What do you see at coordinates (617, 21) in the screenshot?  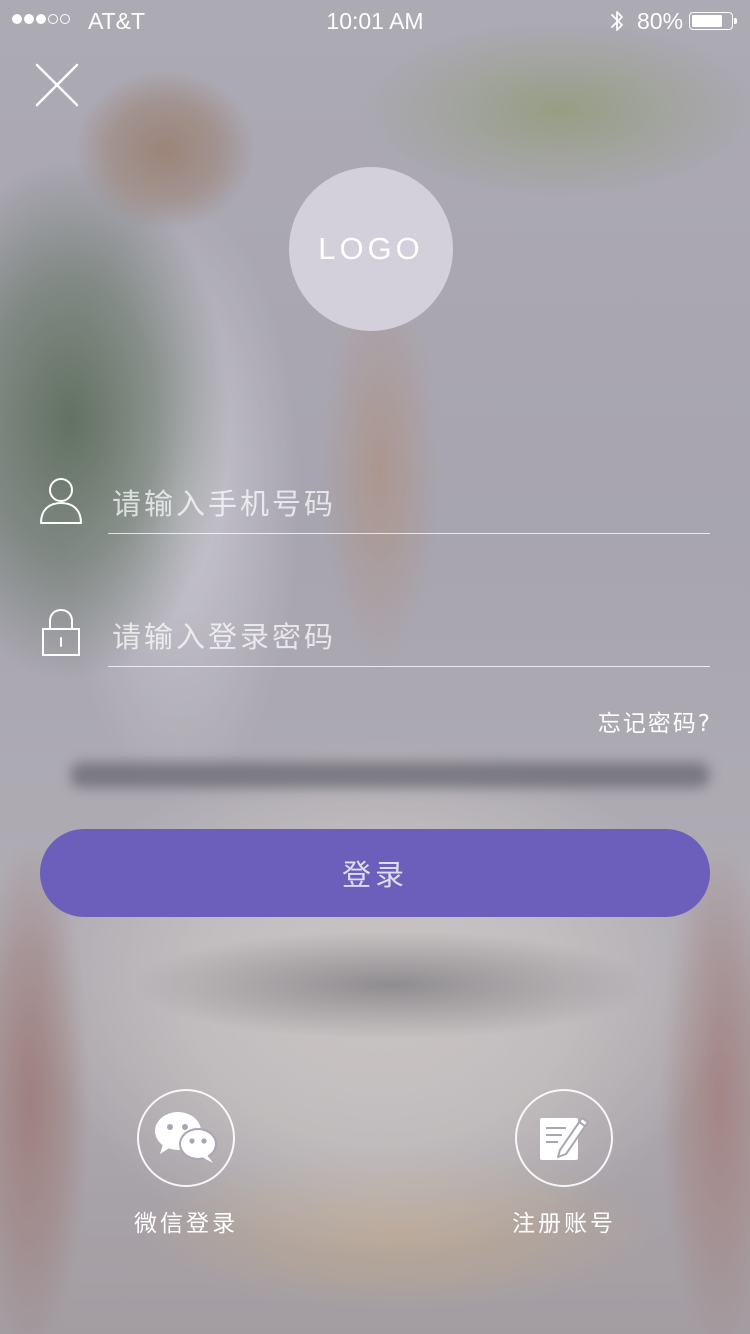 I see `bluetooth-icon` at bounding box center [617, 21].